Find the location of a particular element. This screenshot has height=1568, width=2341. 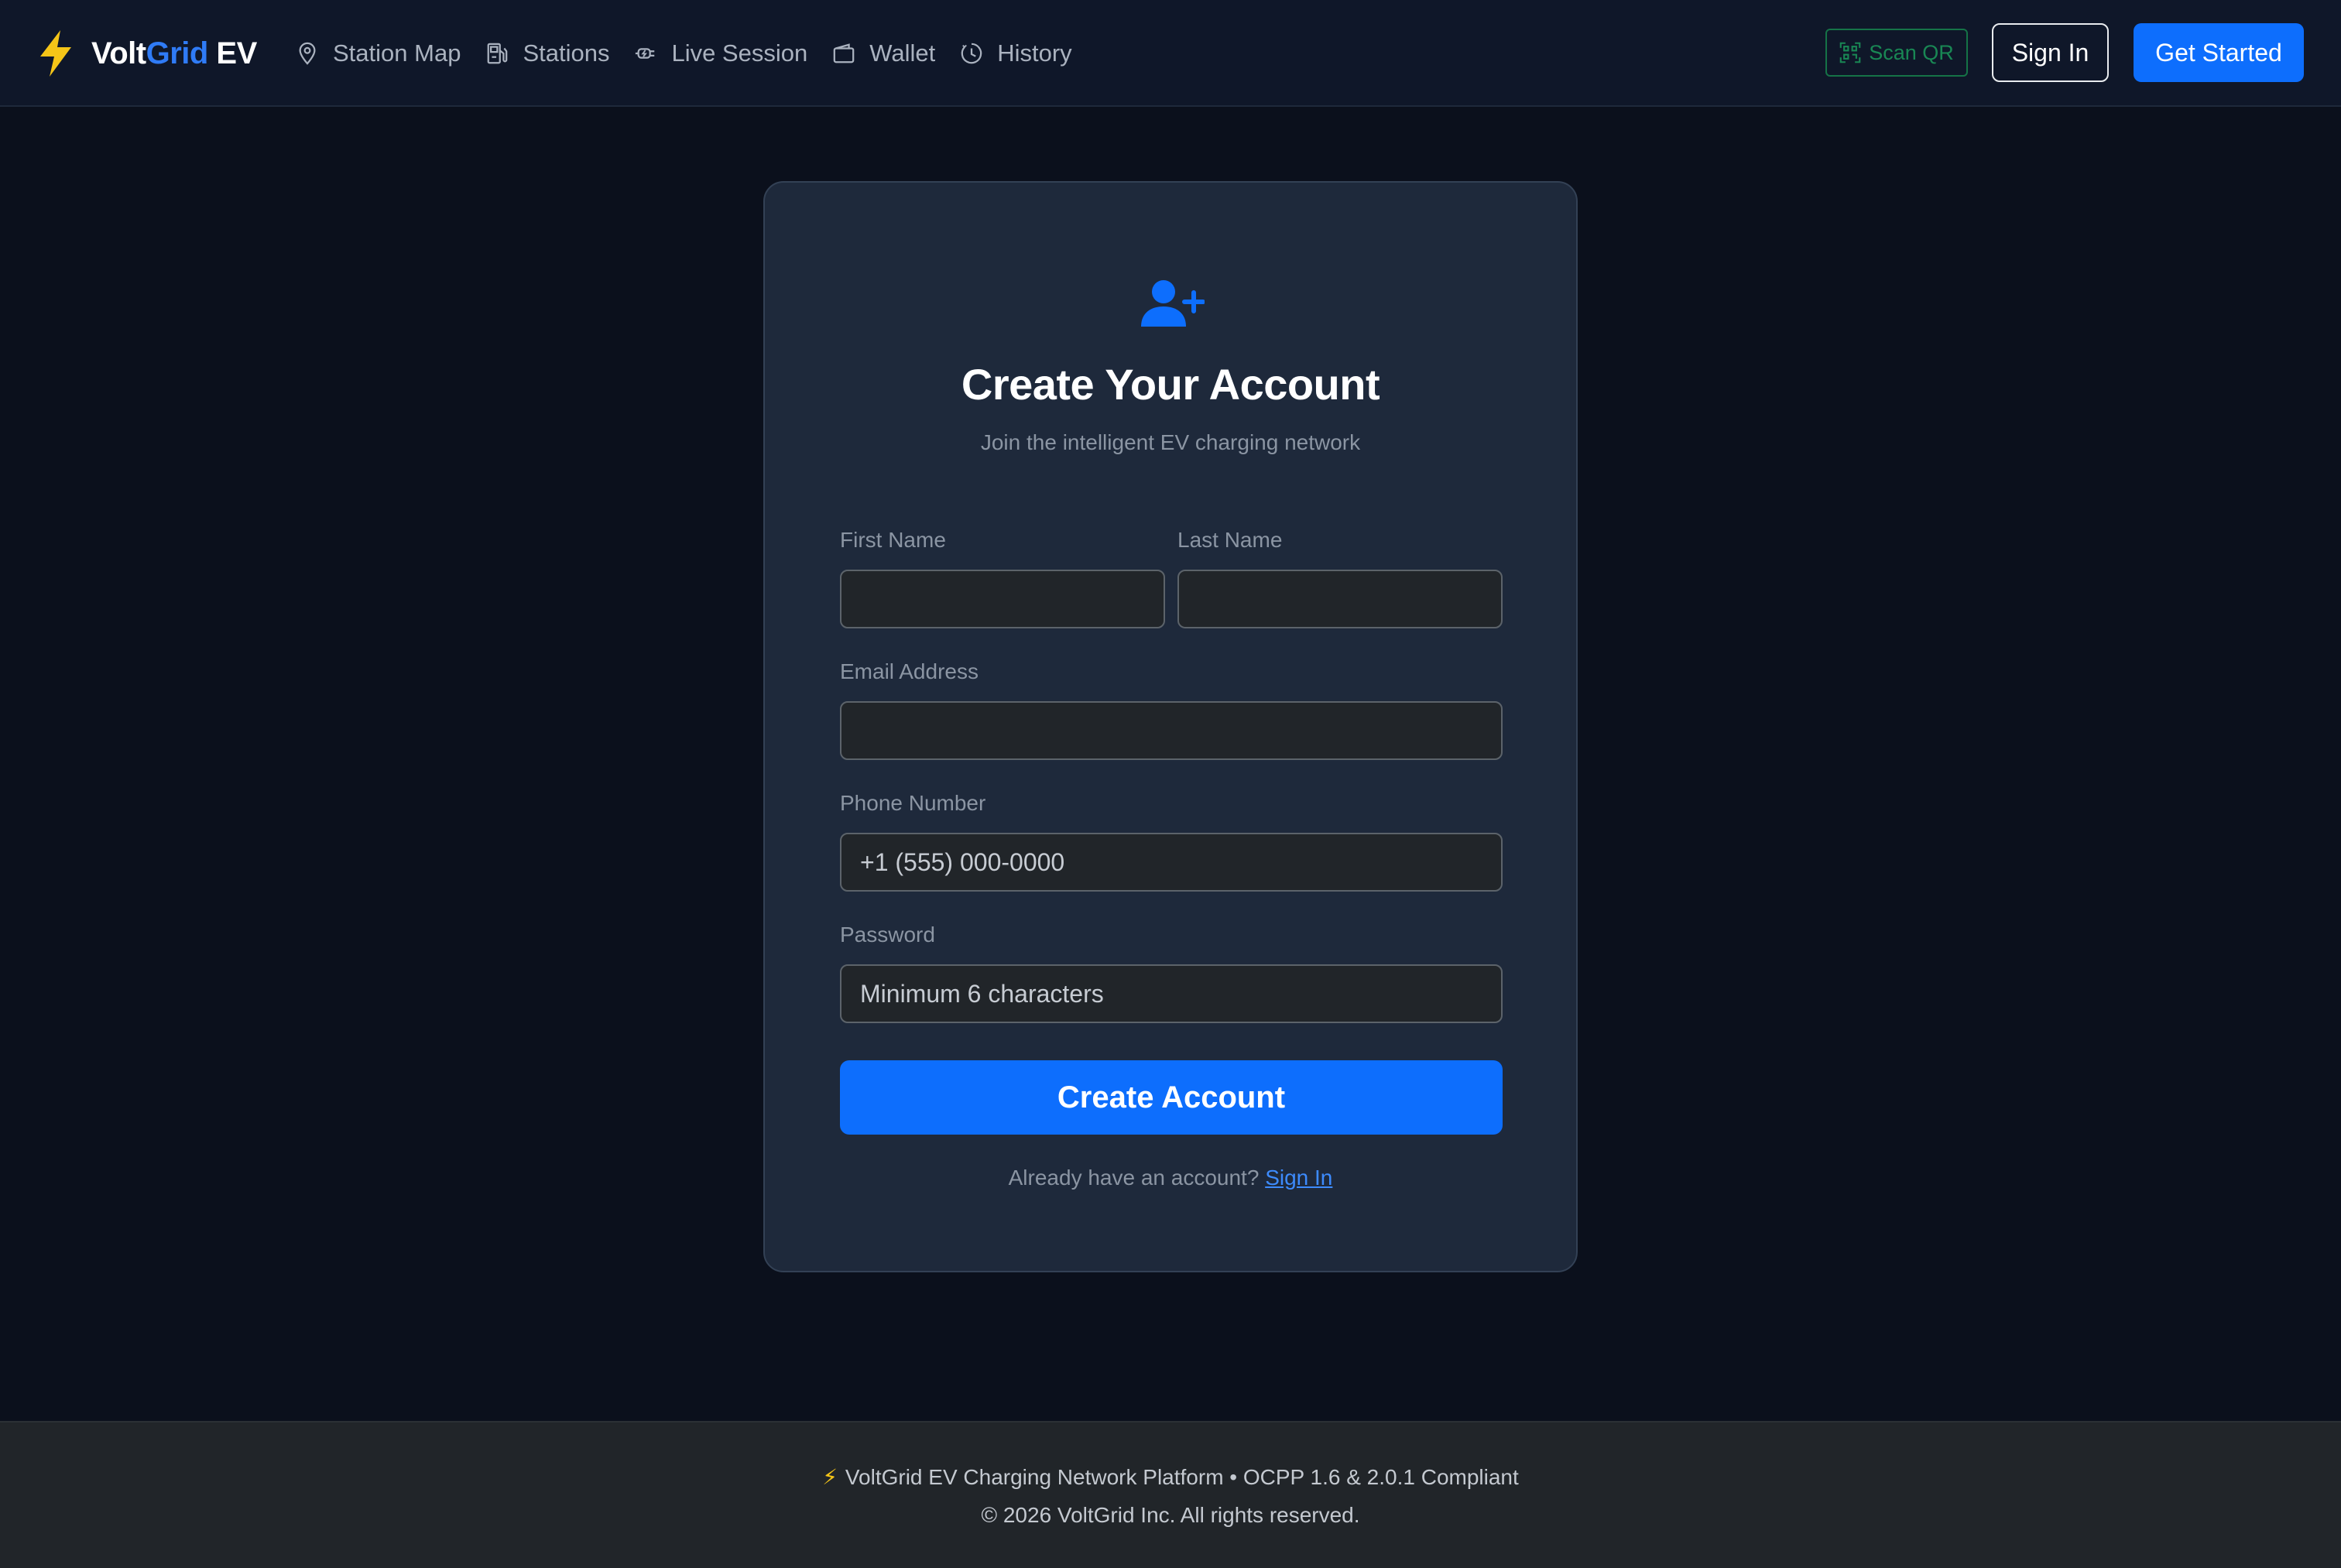

brand-logo: VoltGrid EV is located at coordinates (147, 53).